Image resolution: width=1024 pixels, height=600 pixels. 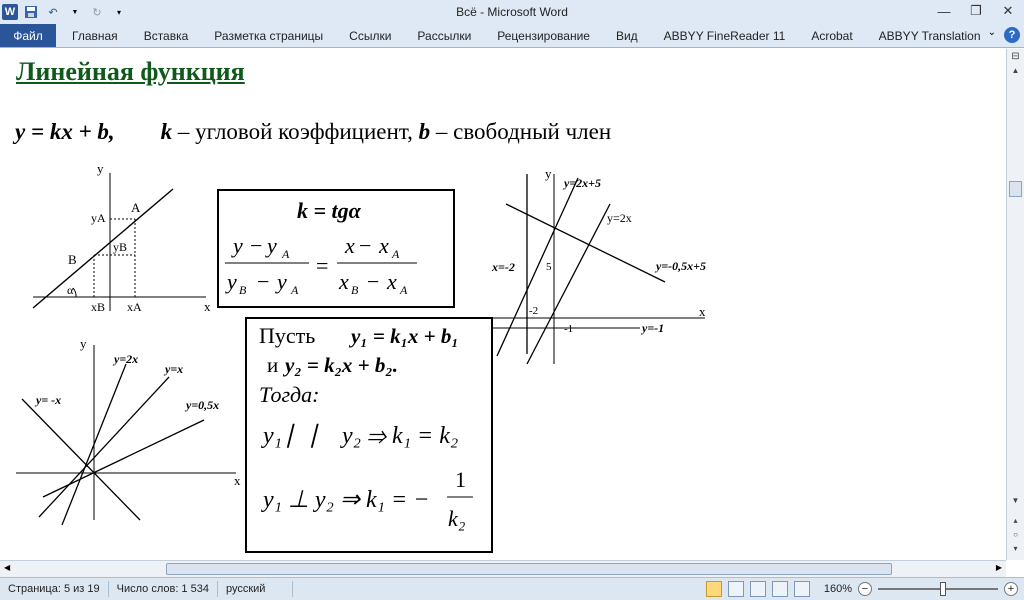 I want to click on minus-sign-3: −, so click(x=365, y=245).